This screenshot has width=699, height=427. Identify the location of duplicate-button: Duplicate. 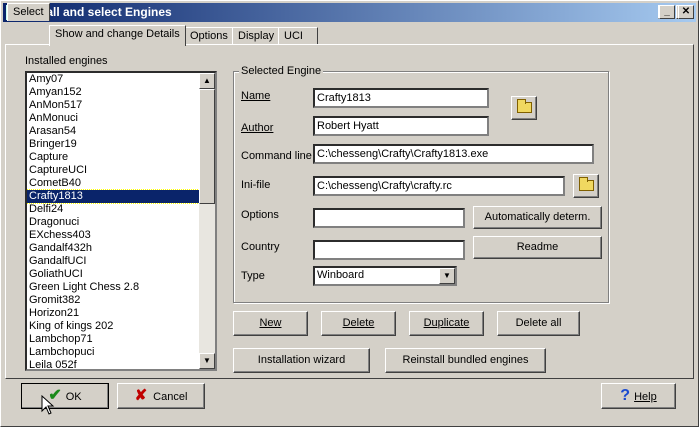
(446, 323).